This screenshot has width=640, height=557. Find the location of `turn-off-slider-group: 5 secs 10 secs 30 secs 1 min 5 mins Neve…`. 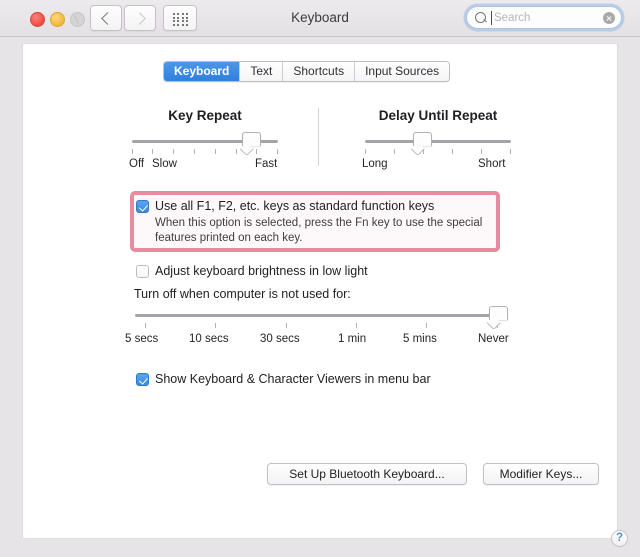

turn-off-slider-group: 5 secs 10 secs 30 secs 1 min 5 mins Neve… is located at coordinates (317, 329).